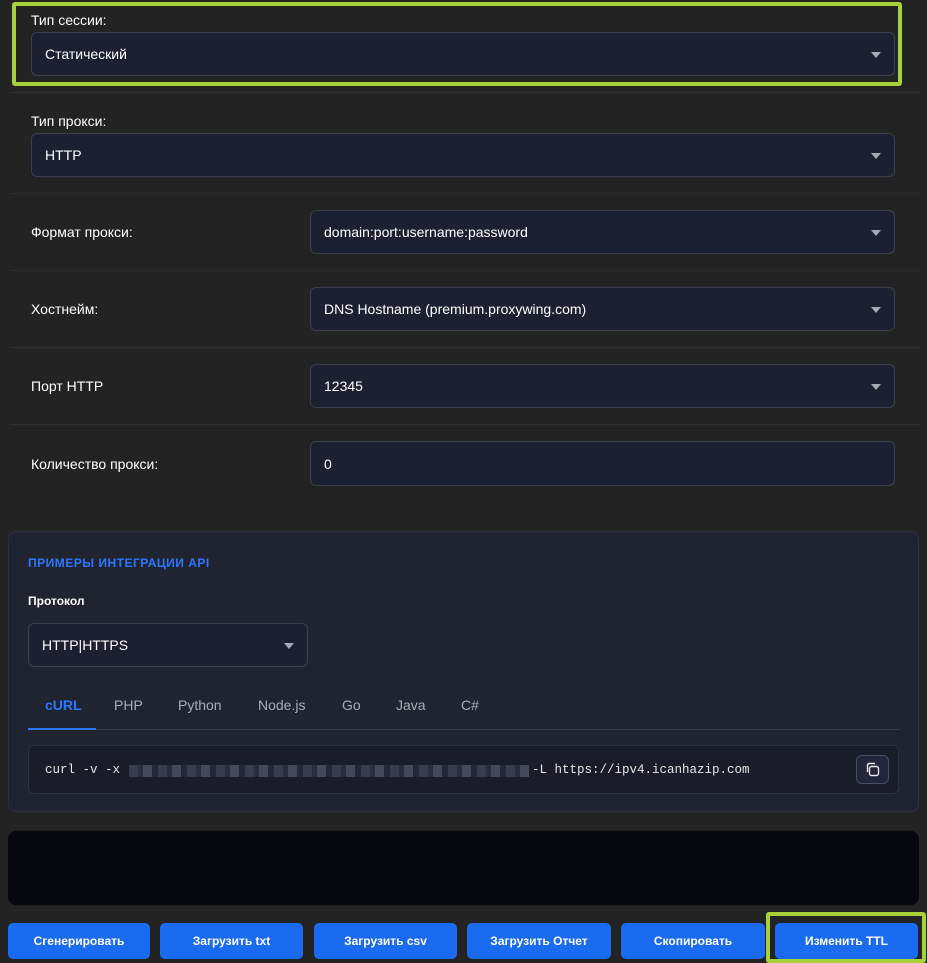  I want to click on proxy-type-value: HTTP, so click(63, 155).